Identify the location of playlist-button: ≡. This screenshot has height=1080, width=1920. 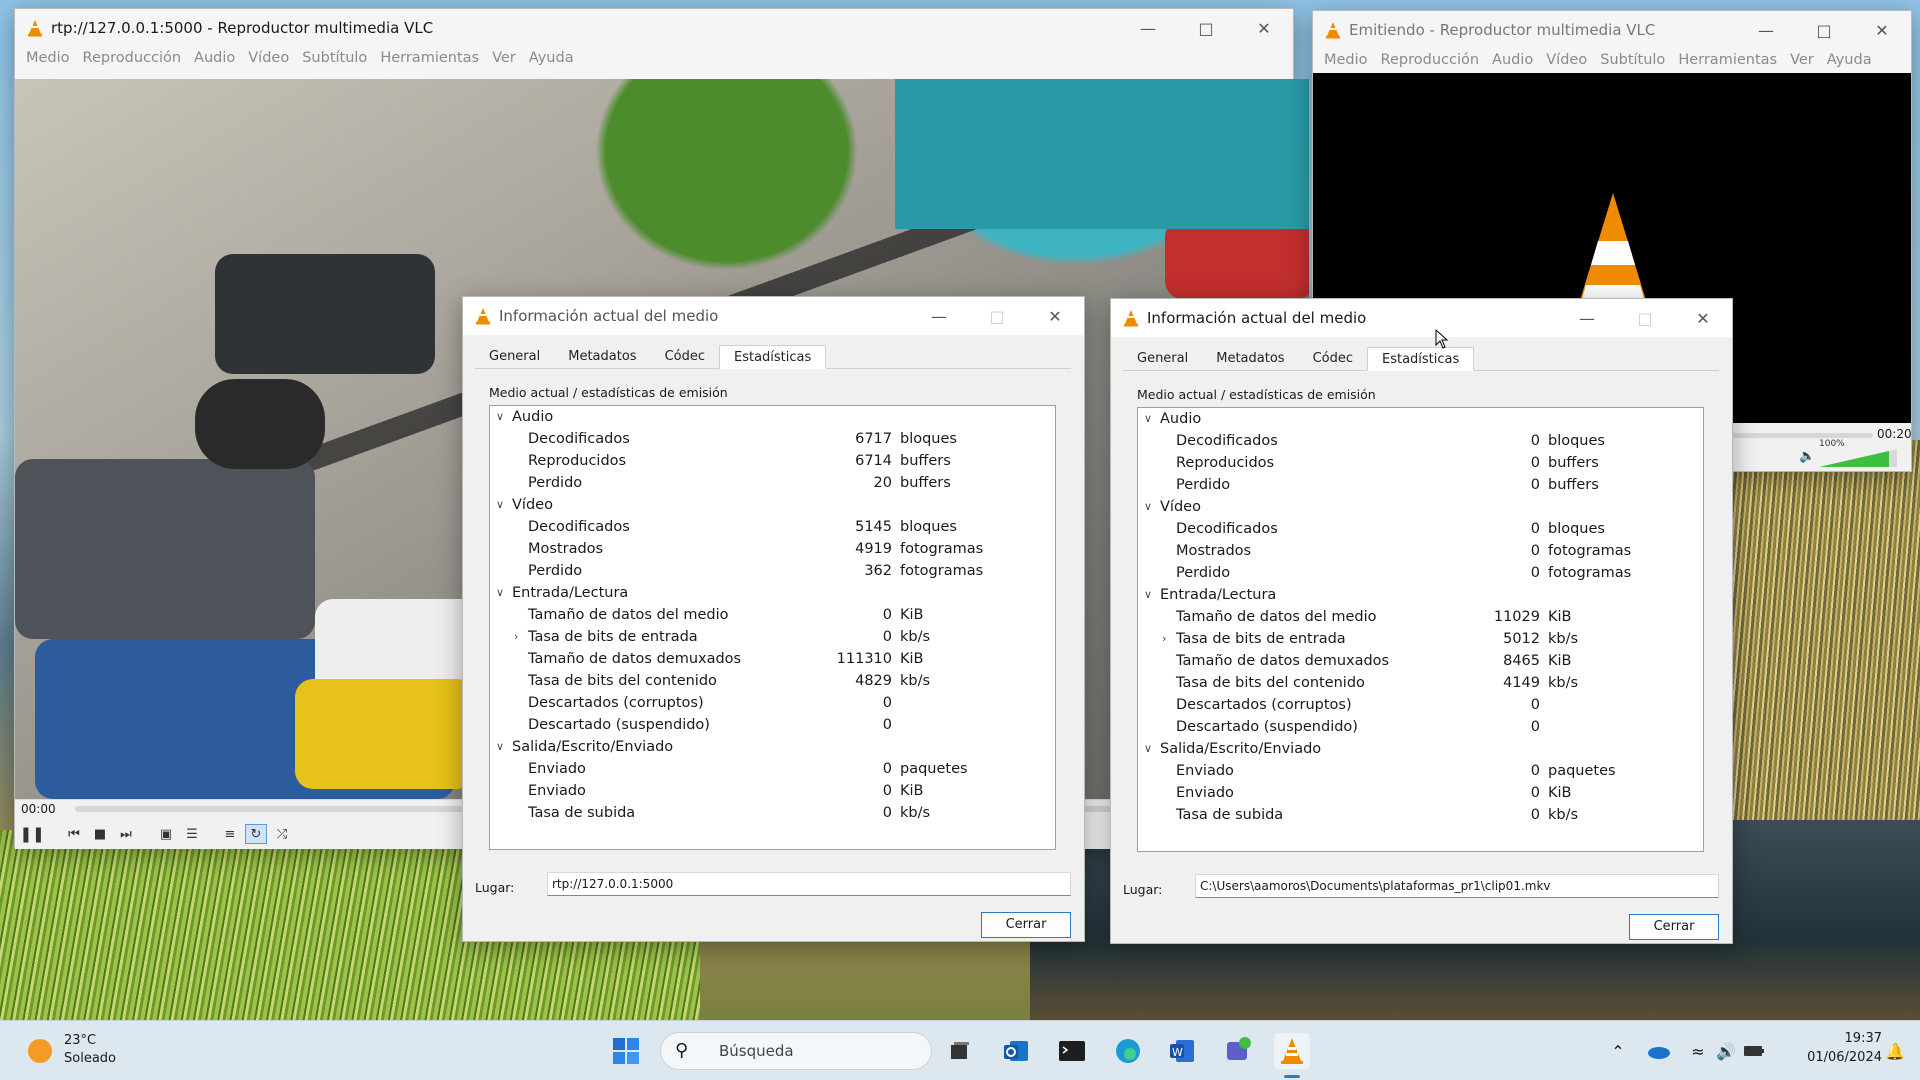
(230, 834).